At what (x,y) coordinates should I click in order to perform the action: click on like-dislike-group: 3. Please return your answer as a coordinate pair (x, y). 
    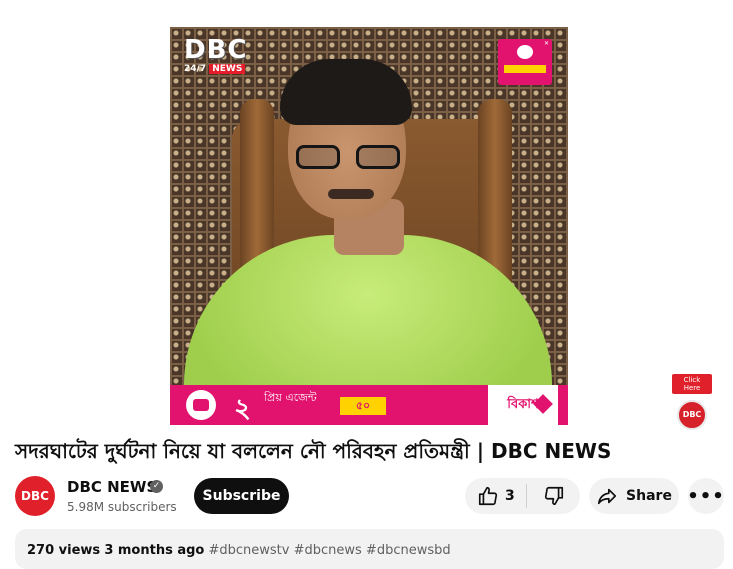
    Looking at the image, I should click on (522, 496).